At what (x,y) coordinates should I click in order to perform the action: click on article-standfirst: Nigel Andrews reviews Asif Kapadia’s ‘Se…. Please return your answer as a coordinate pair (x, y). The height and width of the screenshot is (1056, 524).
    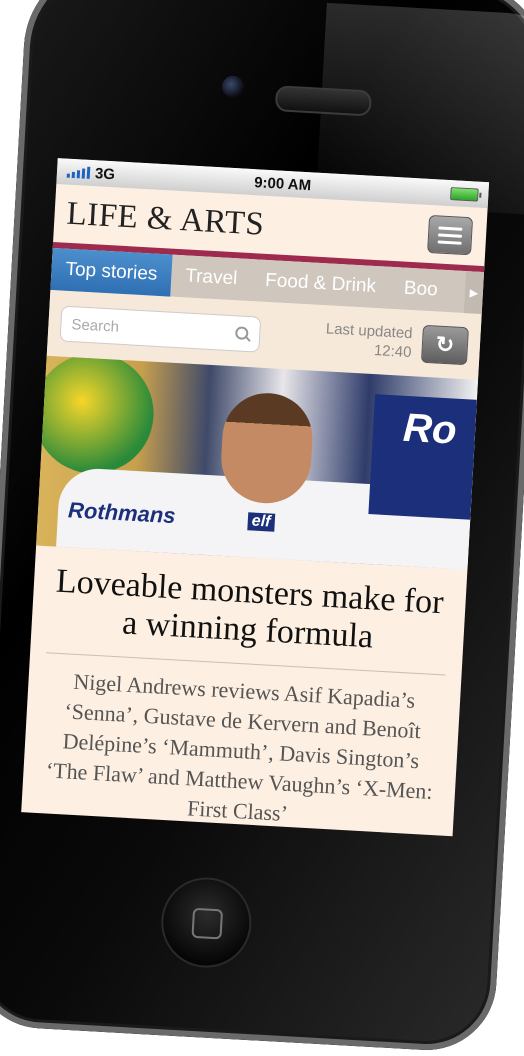
    Looking at the image, I should click on (239, 747).